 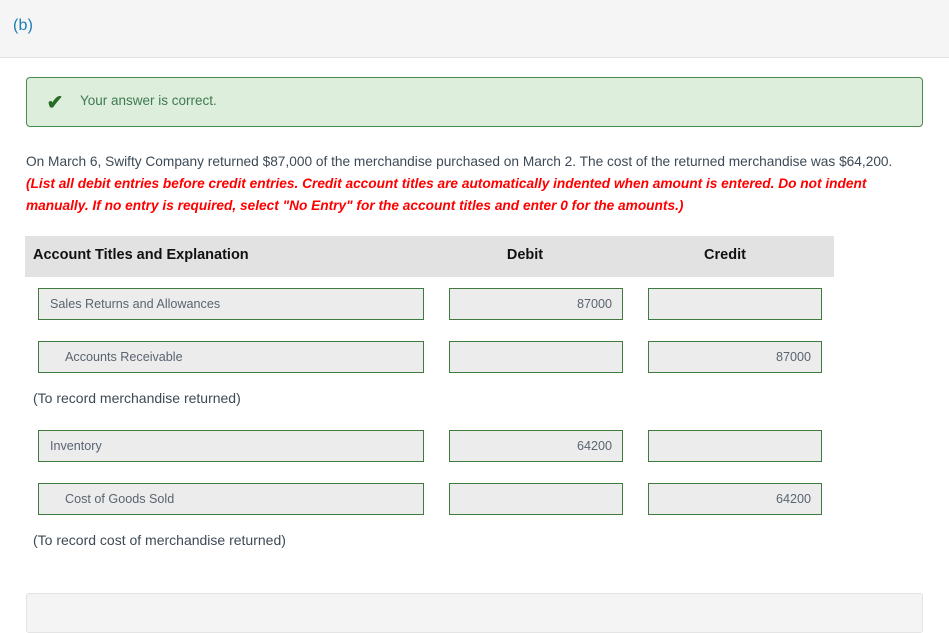 What do you see at coordinates (231, 304) in the screenshot?
I see `account-title-input: Sales Returns and Allowances` at bounding box center [231, 304].